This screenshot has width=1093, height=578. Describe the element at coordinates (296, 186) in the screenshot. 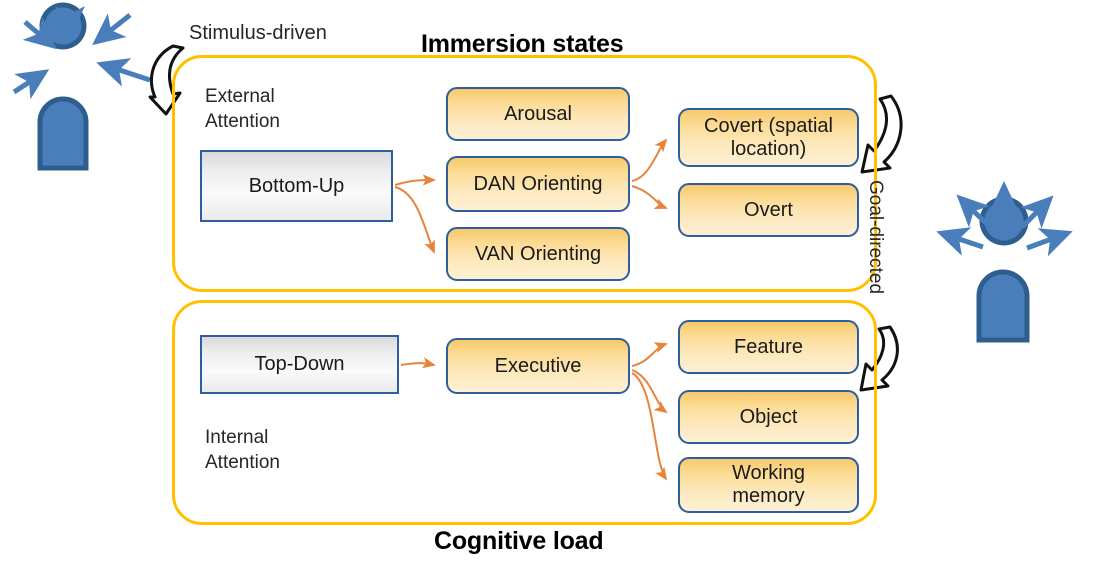

I see `node-bottom-up: Bottom-Up` at that location.